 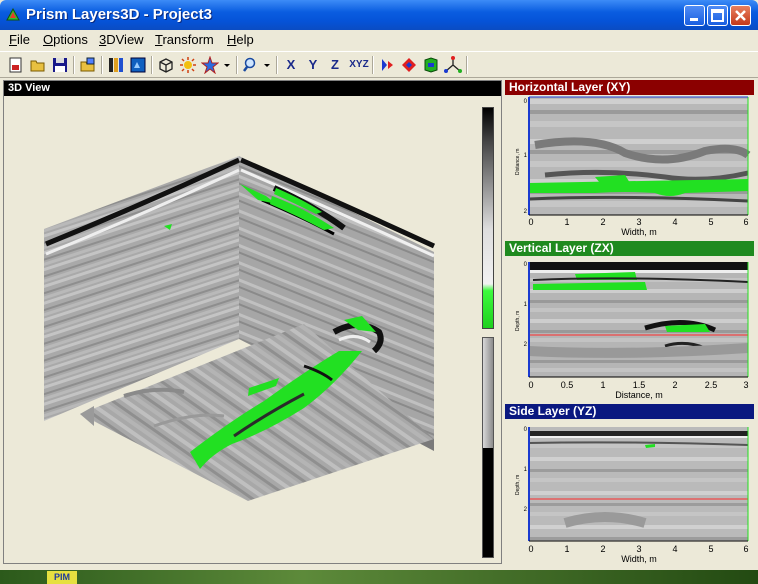 I want to click on side-ytick: 0, so click(x=526, y=430).